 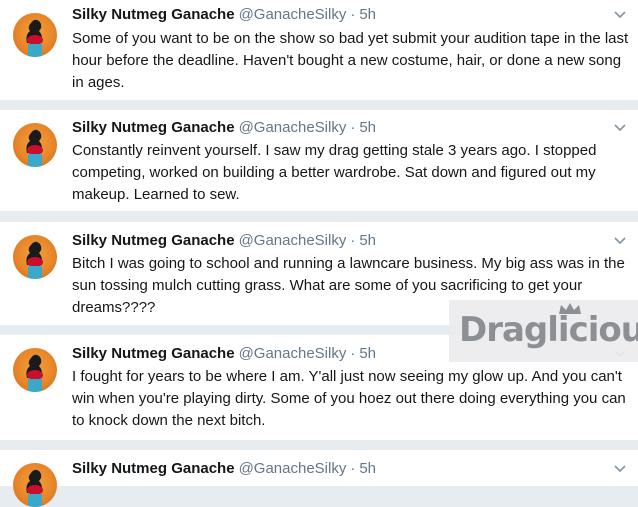 I want to click on watermark-text: Draglicious, so click(x=548, y=330).